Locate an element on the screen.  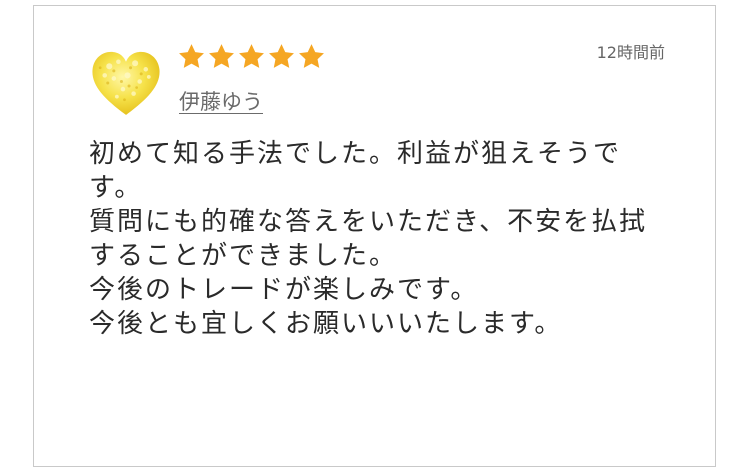
flower-heart-avatar-icon is located at coordinates (126, 83).